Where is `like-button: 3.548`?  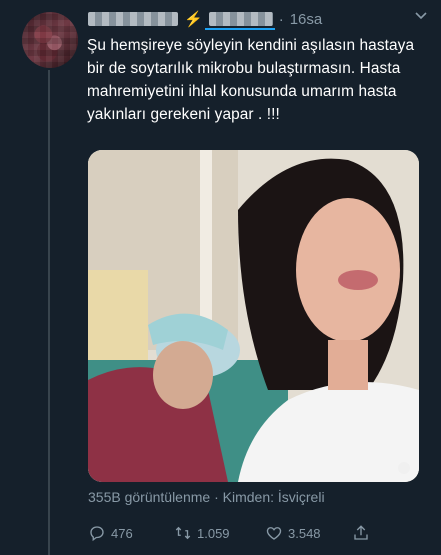 like-button: 3.548 is located at coordinates (293, 533).